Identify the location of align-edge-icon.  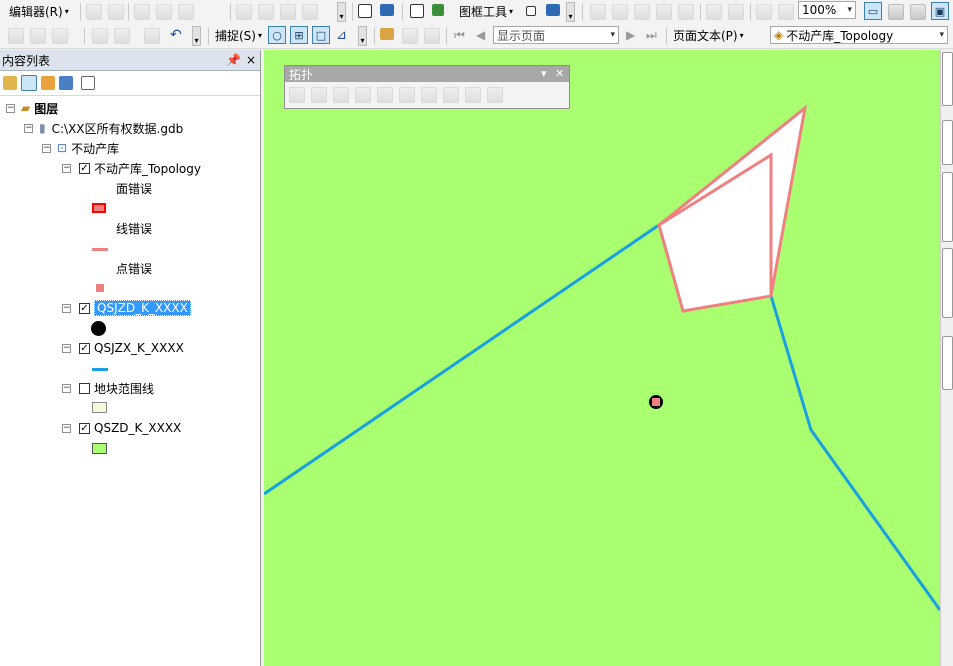
(407, 95).